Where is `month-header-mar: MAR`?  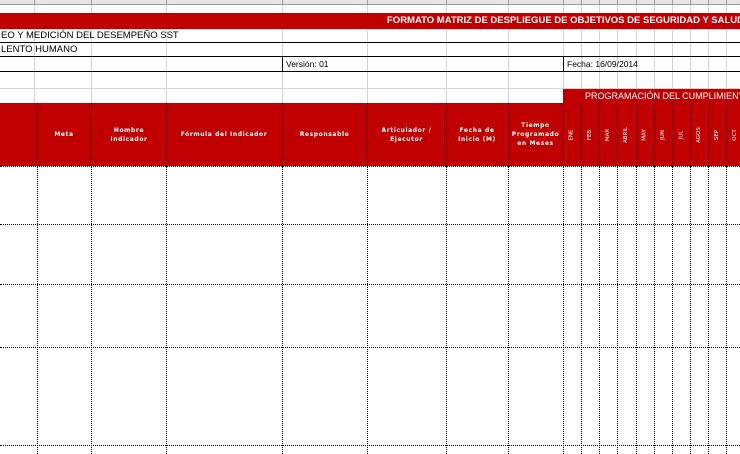
month-header-mar: MAR is located at coordinates (608, 134).